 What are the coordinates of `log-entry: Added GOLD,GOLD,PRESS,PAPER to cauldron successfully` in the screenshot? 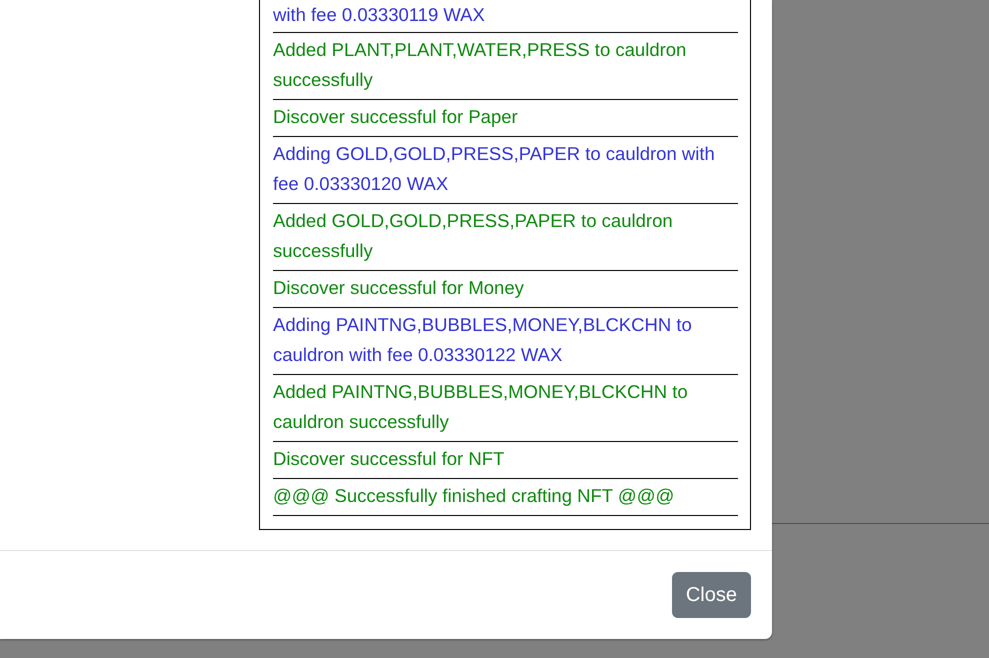 It's located at (505, 237).